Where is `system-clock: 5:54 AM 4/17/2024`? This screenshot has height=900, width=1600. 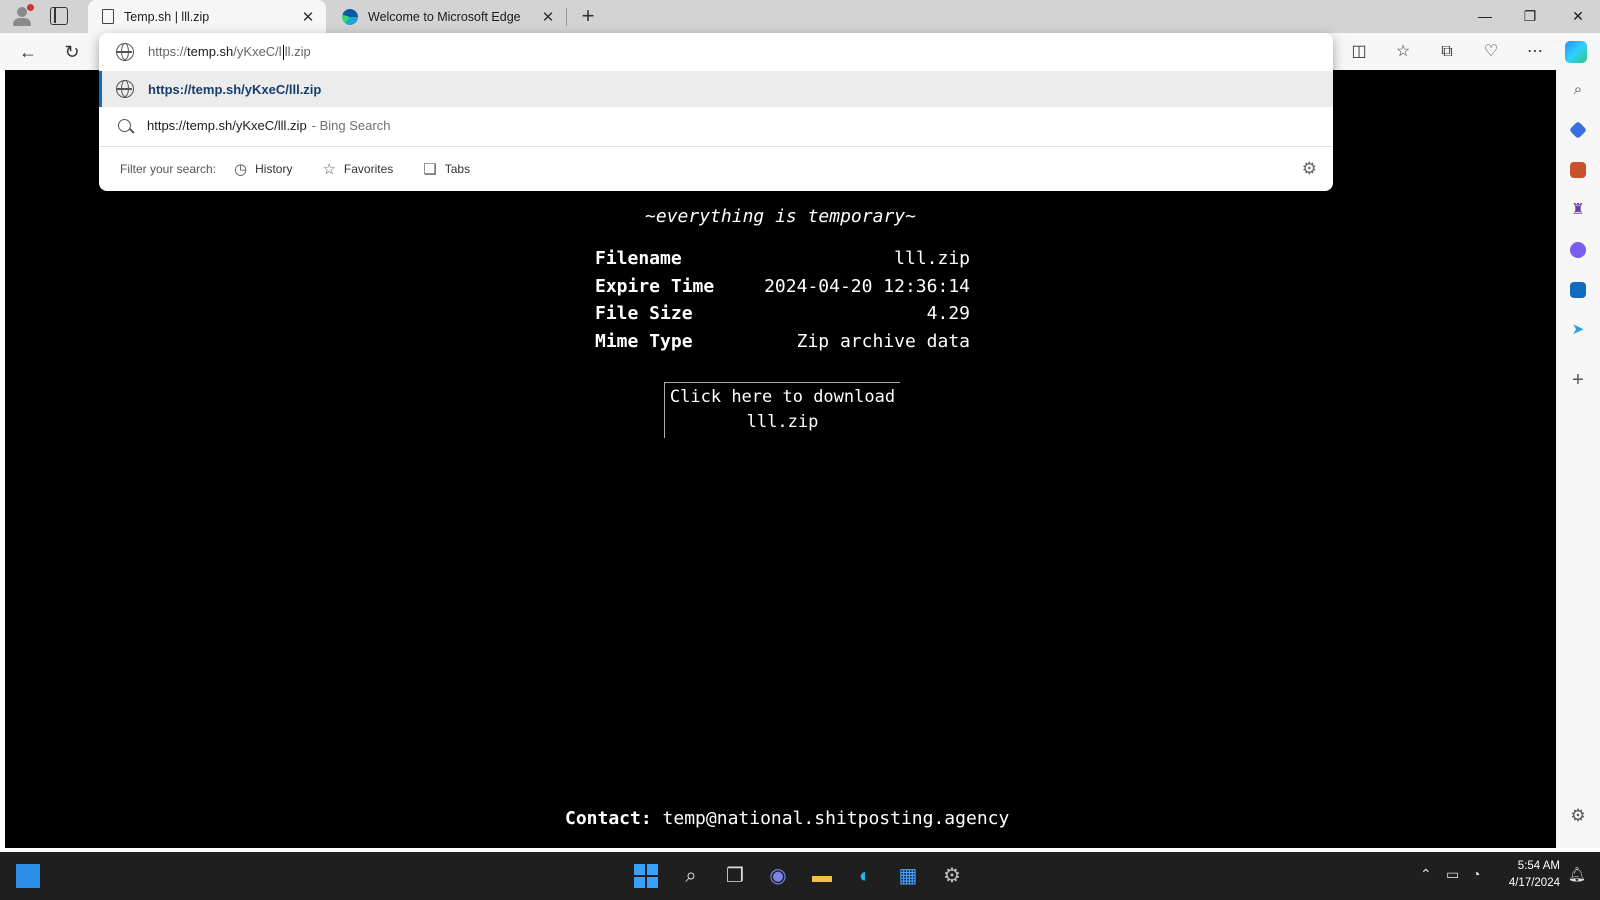
system-clock: 5:54 AM 4/17/2024 is located at coordinates (1534, 875).